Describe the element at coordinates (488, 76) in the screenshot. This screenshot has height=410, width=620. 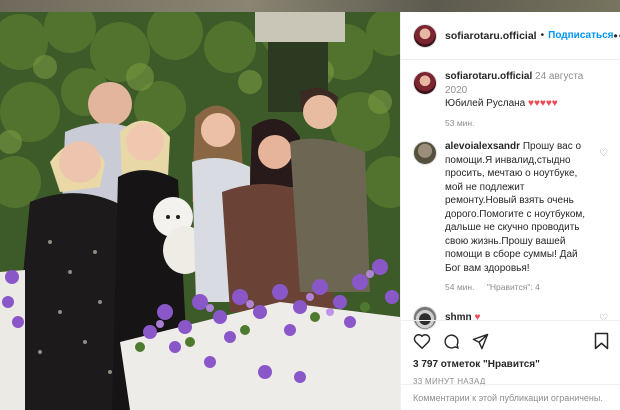
I see `caption-username: sofiarotaru.official` at that location.